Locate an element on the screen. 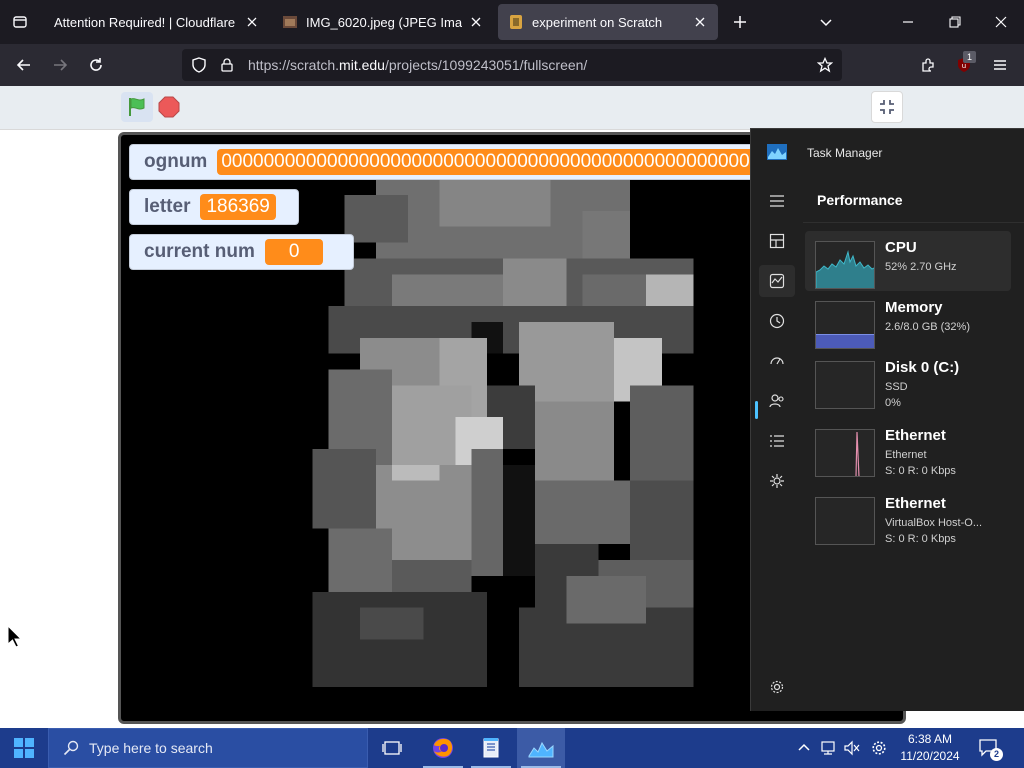 This screenshot has height=768, width=1024. url-domain: mit.edu is located at coordinates (362, 65).